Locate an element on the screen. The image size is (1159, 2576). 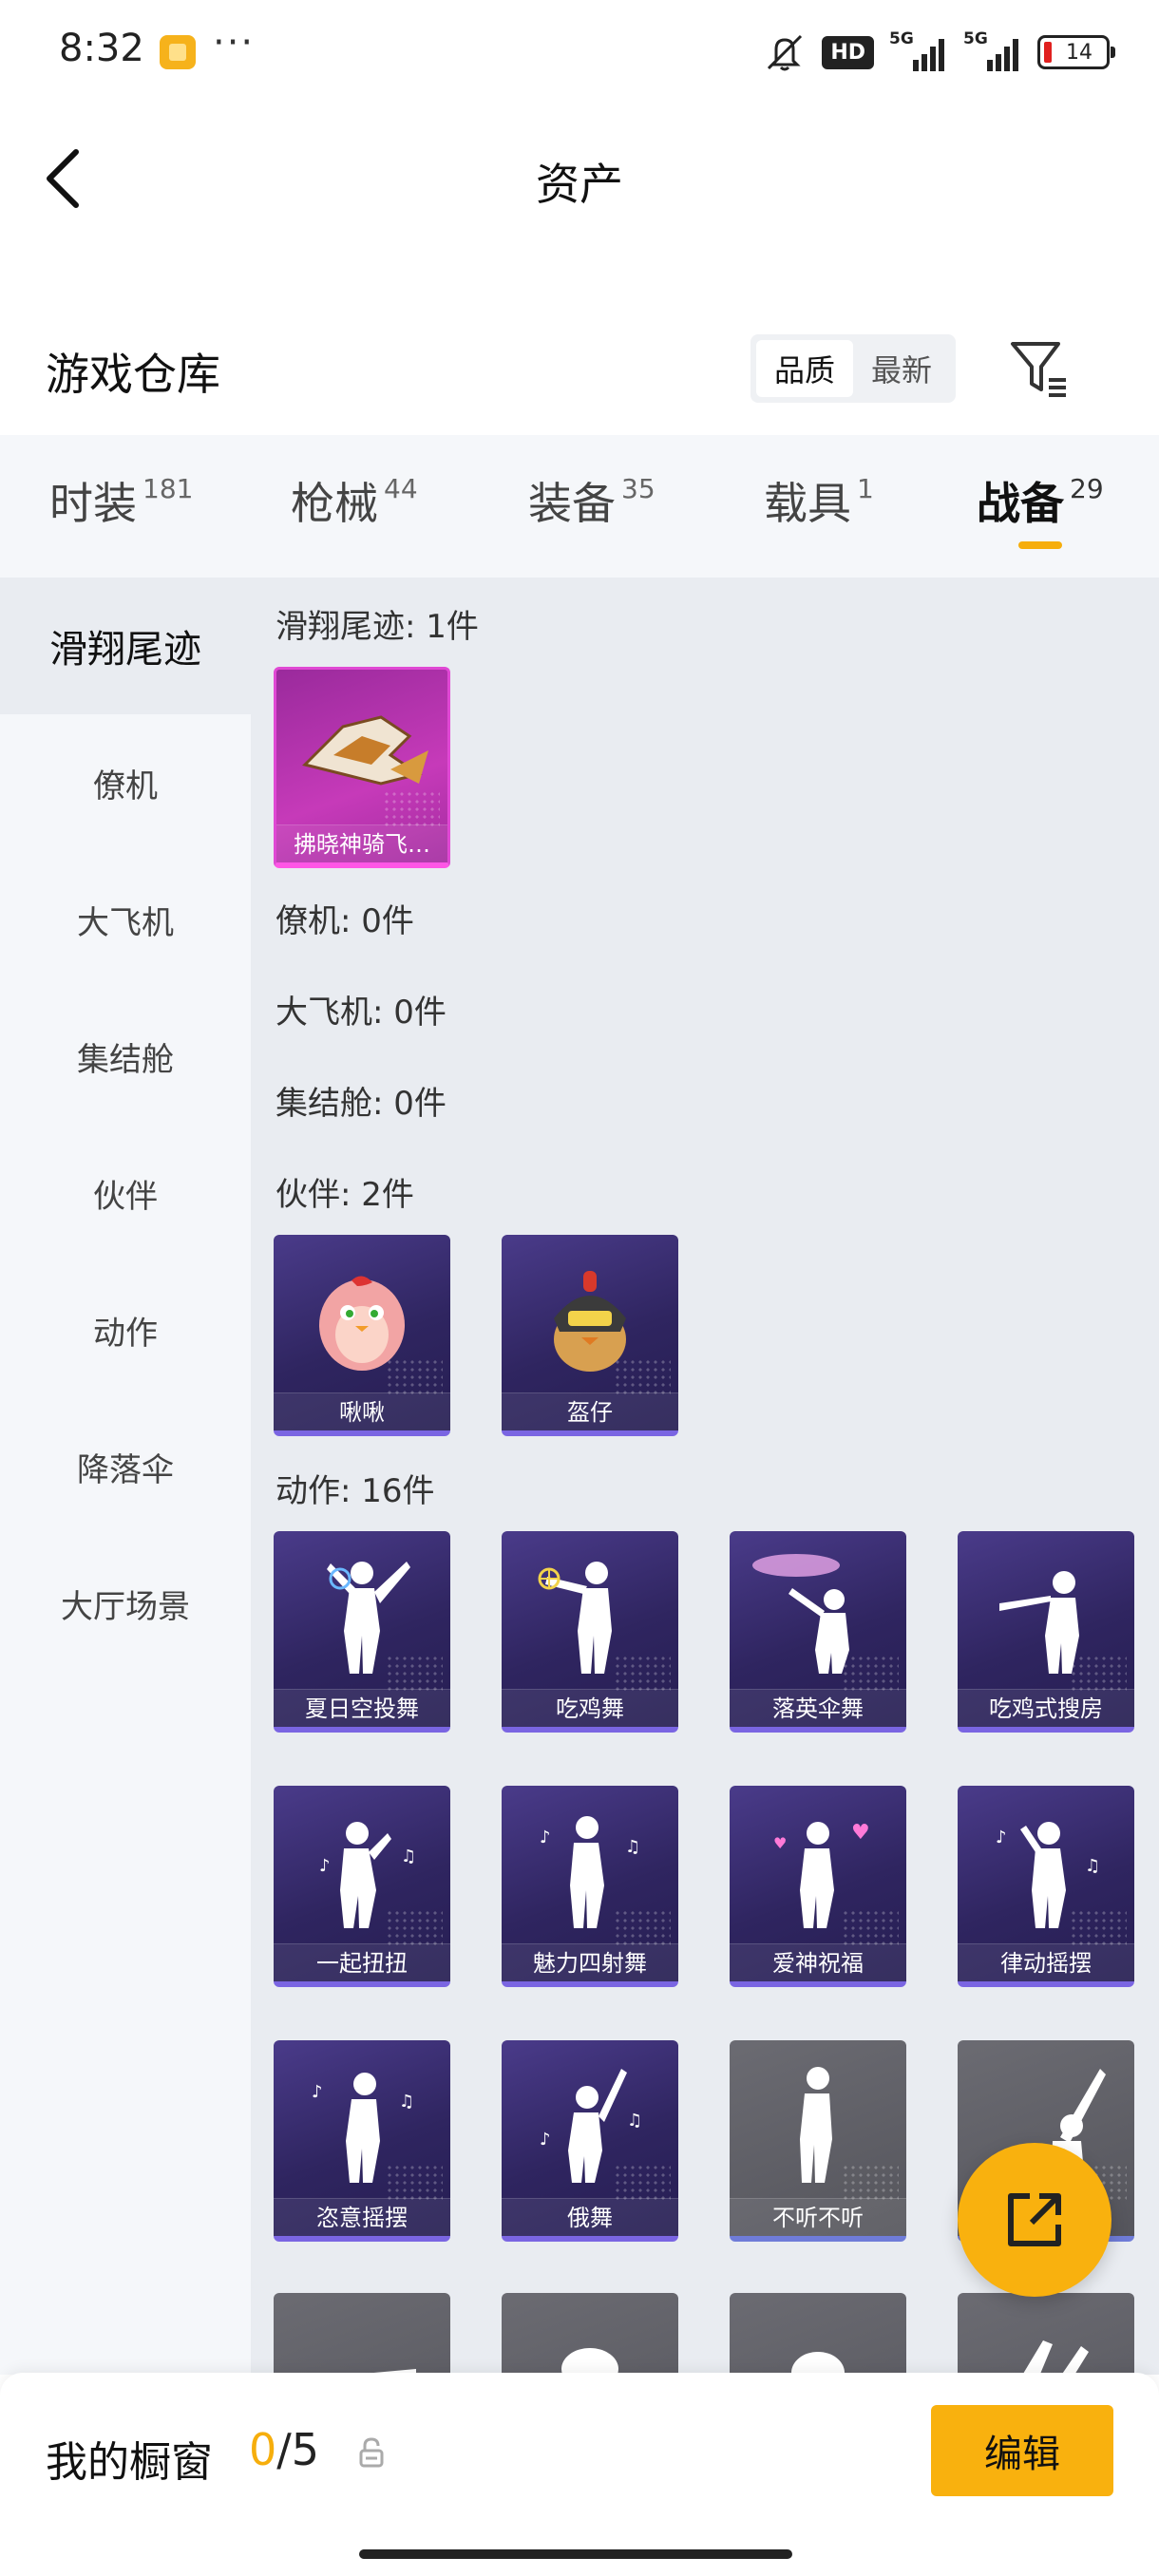
status-time: 8:32 is located at coordinates (101, 48).